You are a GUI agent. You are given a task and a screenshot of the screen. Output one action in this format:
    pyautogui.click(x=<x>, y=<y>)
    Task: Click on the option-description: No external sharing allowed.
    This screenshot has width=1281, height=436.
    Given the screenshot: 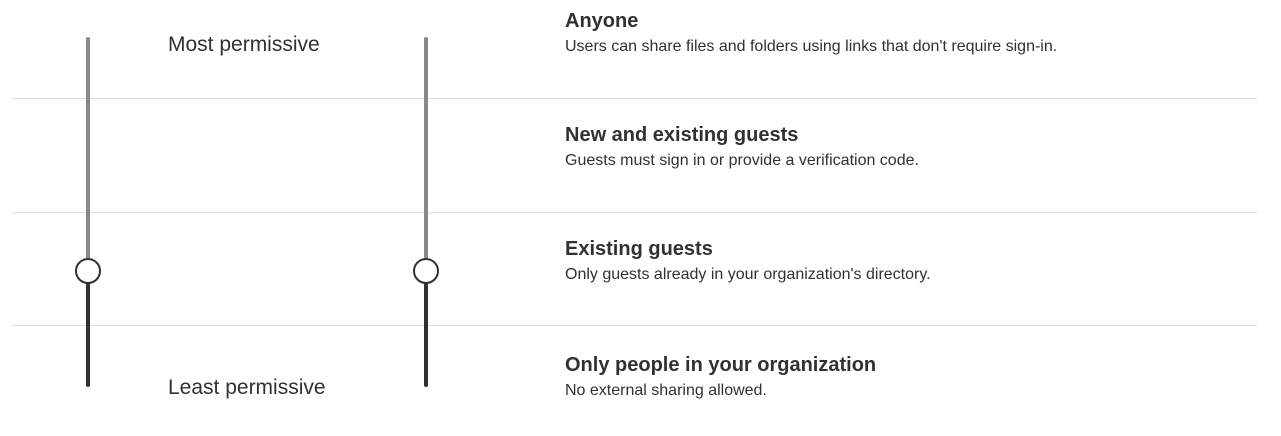 What is the action you would take?
    pyautogui.click(x=666, y=390)
    